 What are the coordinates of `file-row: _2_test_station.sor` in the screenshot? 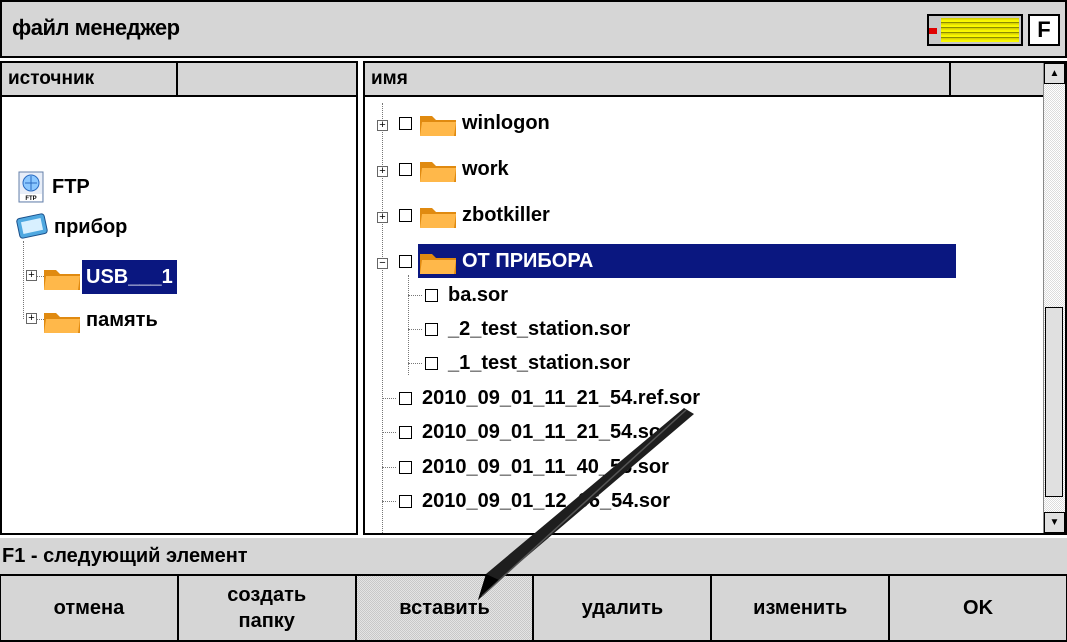 It's located at (529, 329).